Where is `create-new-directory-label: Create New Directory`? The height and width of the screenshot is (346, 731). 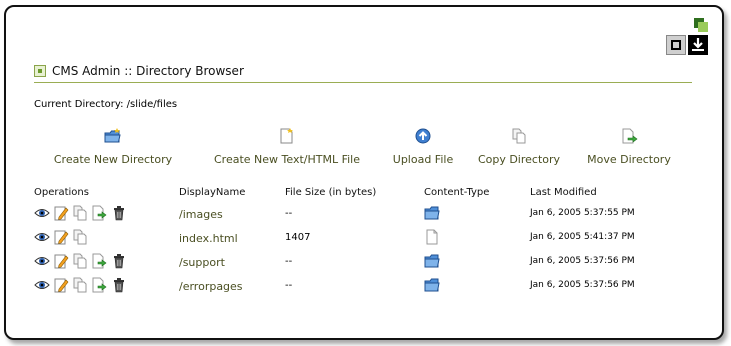
create-new-directory-label: Create New Directory is located at coordinates (113, 159).